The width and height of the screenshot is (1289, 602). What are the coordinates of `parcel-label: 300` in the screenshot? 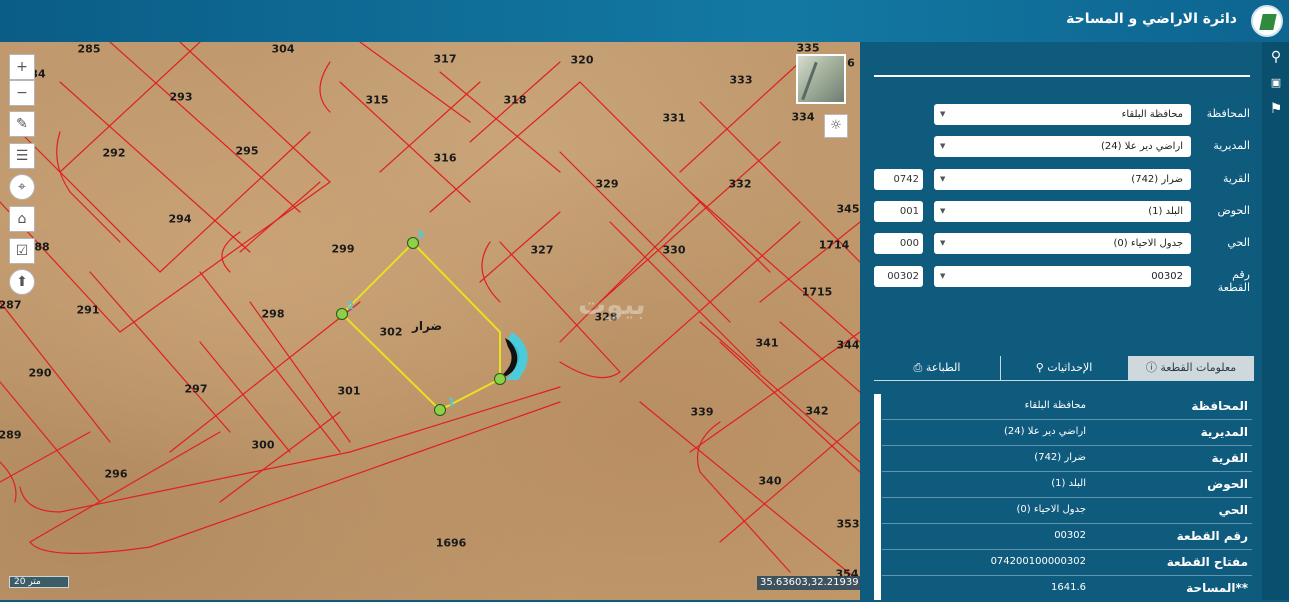 It's located at (263, 445).